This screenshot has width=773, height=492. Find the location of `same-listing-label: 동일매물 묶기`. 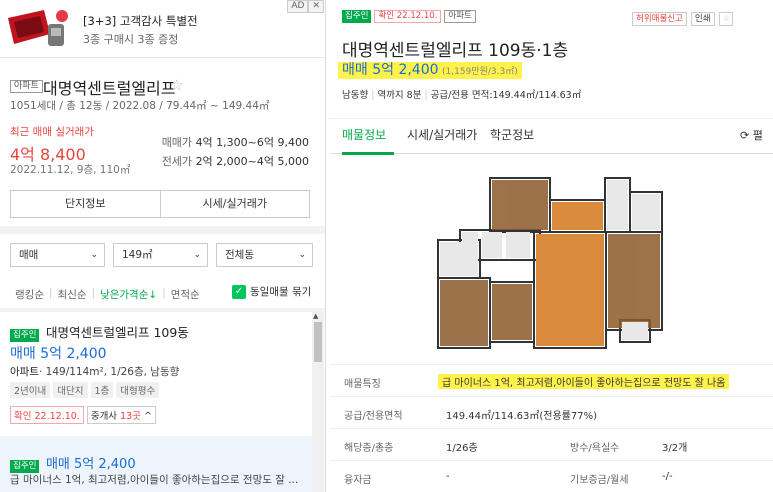

same-listing-label: 동일매물 묶기 is located at coordinates (281, 292).